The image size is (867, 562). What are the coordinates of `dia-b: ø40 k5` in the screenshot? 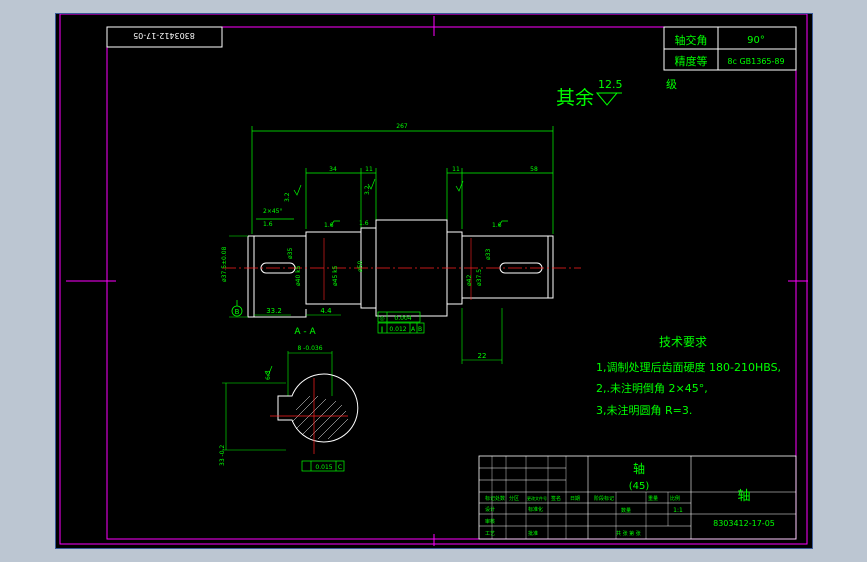 It's located at (298, 275).